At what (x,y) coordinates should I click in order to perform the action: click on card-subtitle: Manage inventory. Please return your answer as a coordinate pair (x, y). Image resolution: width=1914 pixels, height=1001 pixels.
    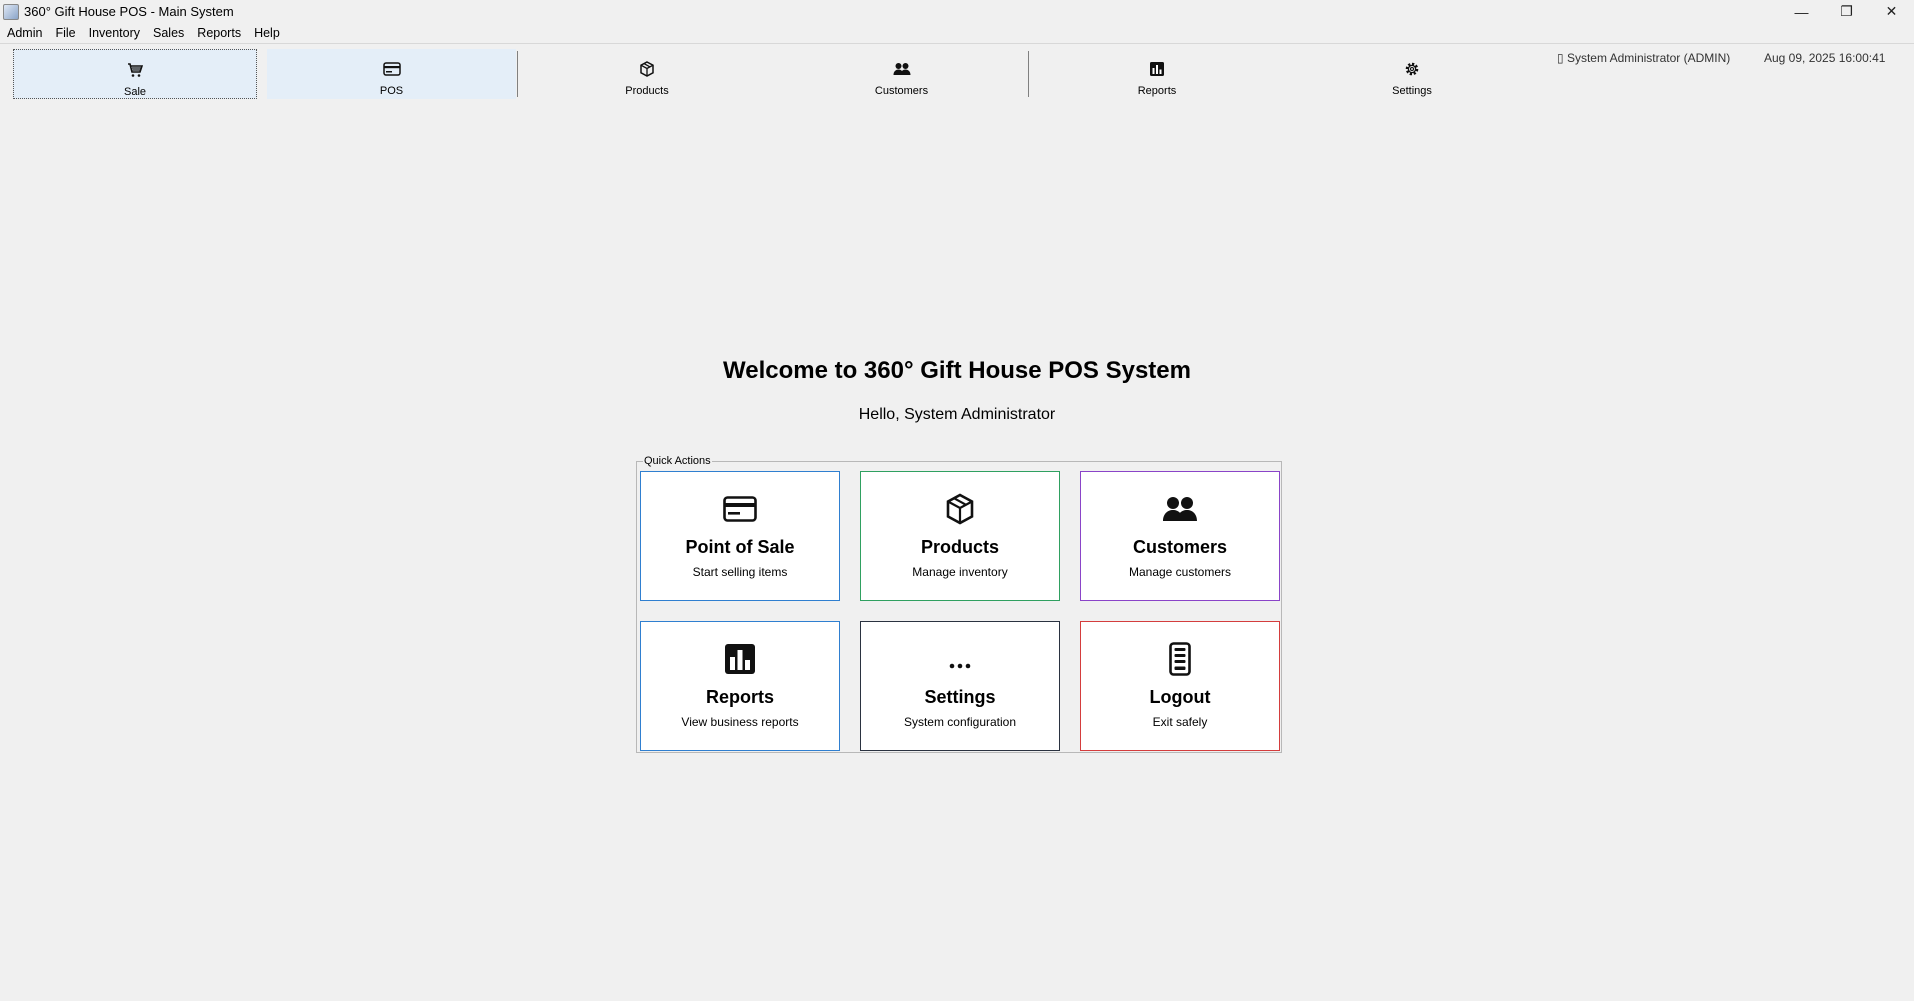
    Looking at the image, I should click on (960, 572).